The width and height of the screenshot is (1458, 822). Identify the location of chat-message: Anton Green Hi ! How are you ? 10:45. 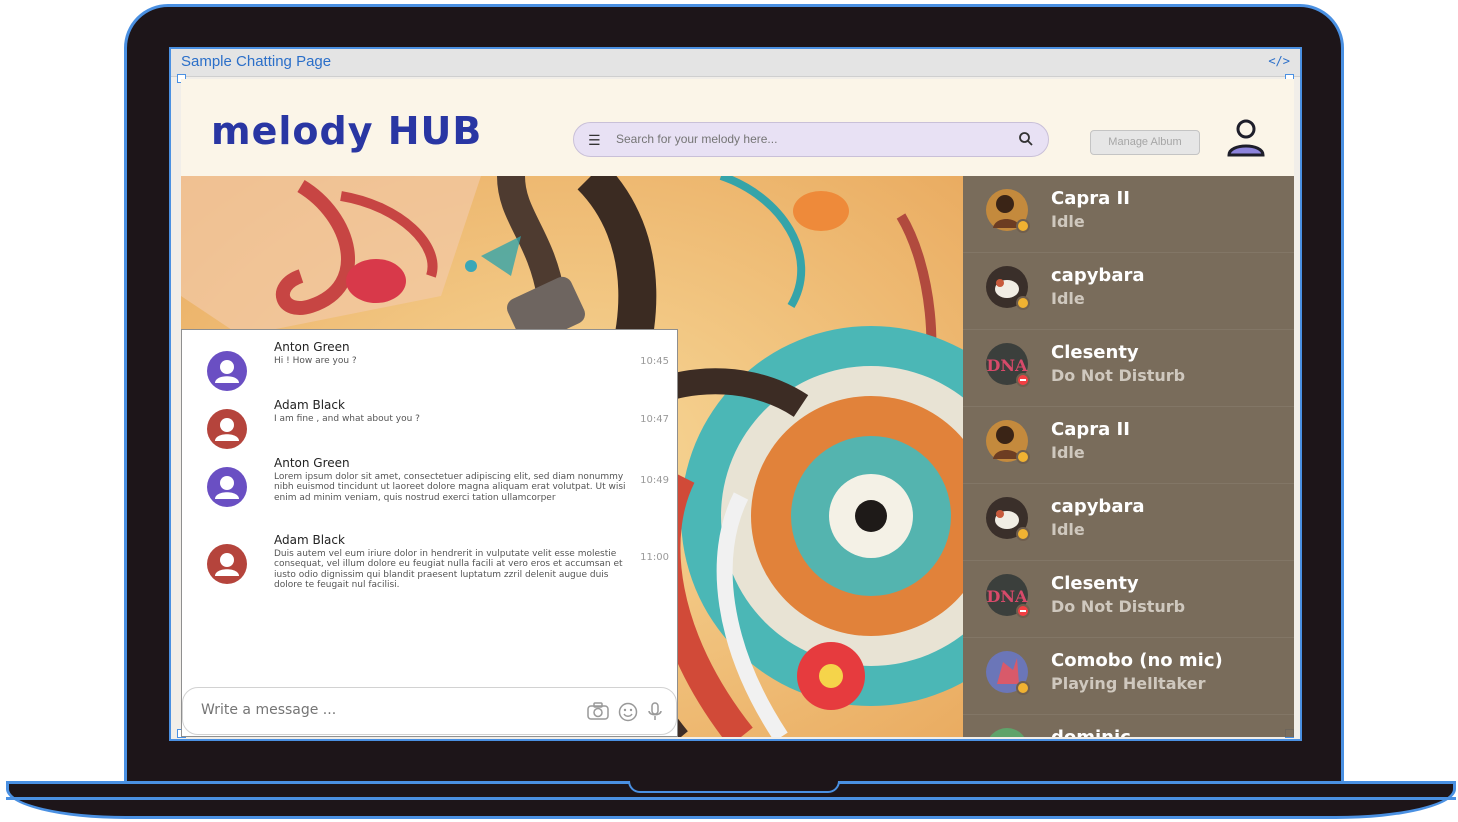
(430, 365).